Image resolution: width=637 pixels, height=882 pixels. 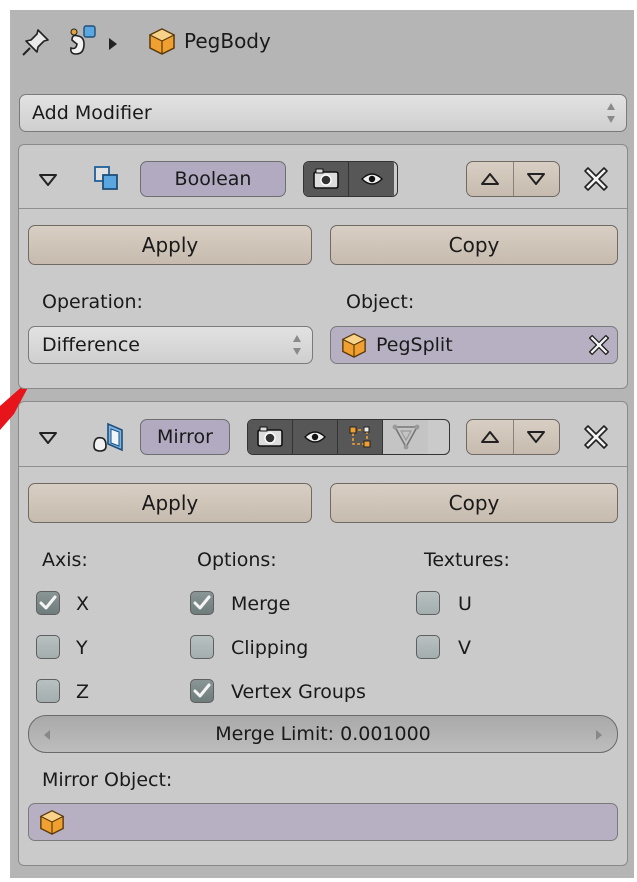 I want to click on add-modifier-dropdown: Add Modifier, so click(x=323, y=113).